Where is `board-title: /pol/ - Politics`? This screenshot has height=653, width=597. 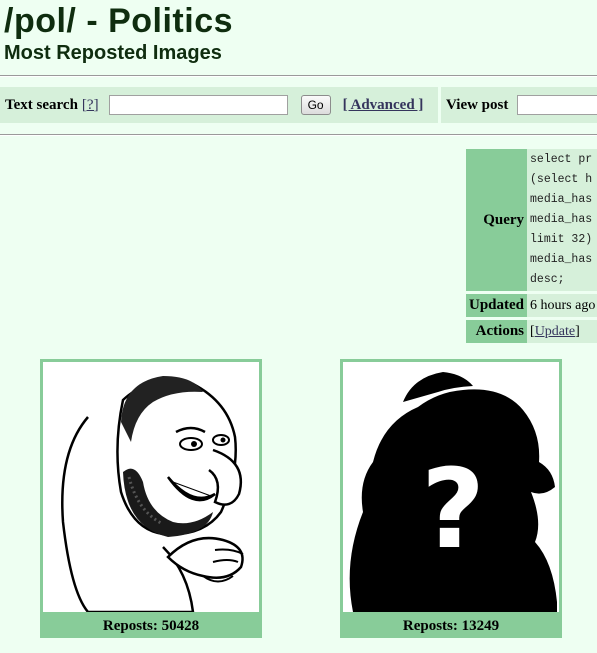
board-title: /pol/ - Politics is located at coordinates (119, 21).